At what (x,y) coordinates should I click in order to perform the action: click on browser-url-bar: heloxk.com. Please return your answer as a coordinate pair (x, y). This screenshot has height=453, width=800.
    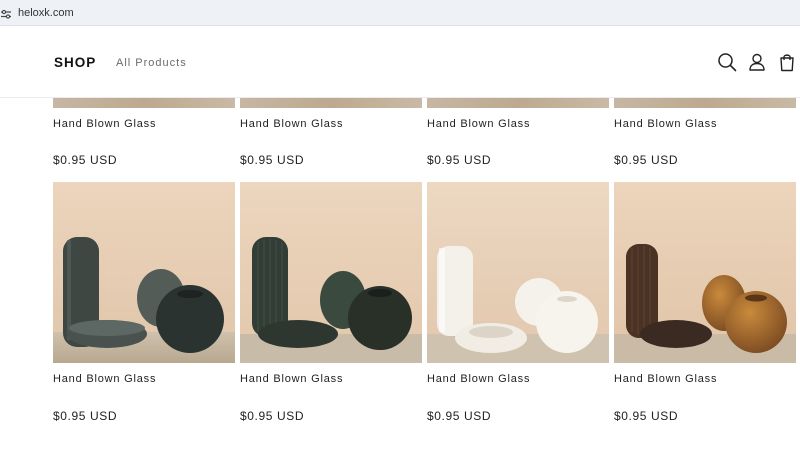
    Looking at the image, I should click on (400, 13).